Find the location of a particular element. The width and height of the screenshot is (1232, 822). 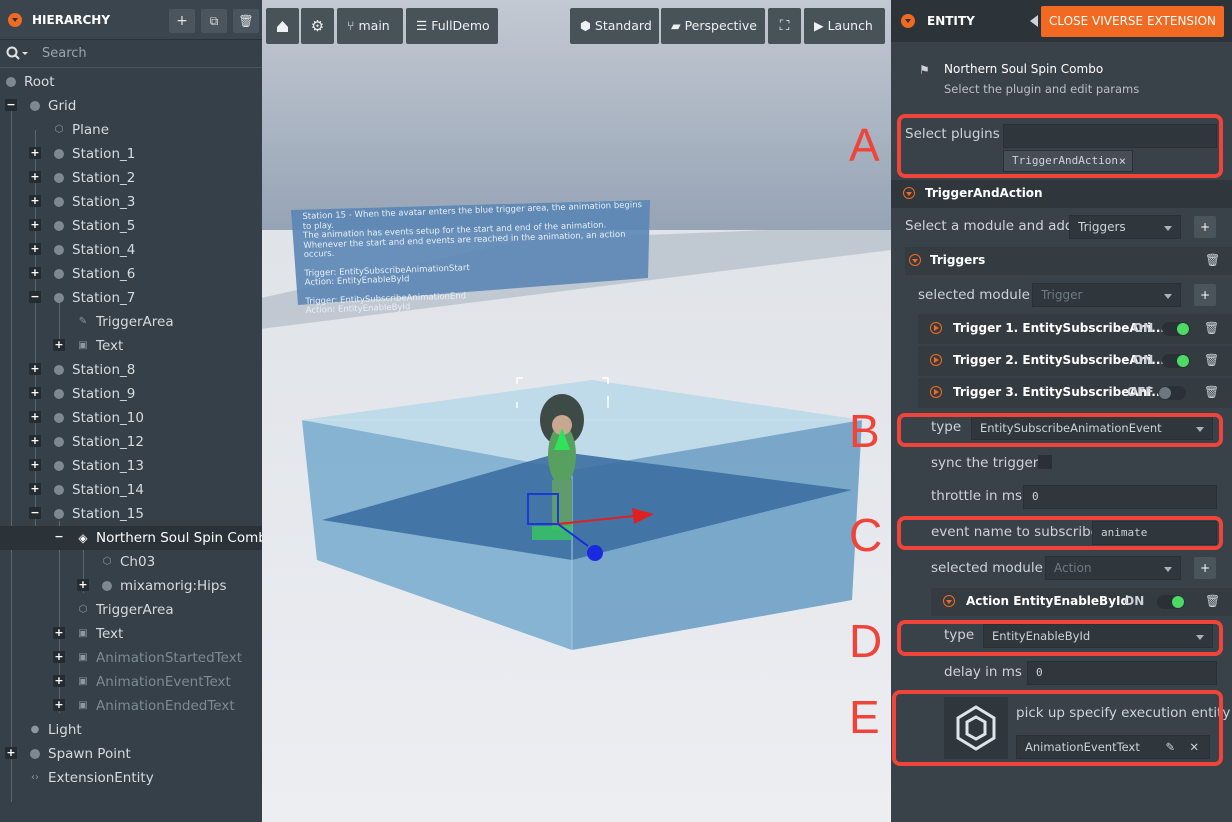

triggers-header: Triggers 🗑 is located at coordinates (1068, 261).